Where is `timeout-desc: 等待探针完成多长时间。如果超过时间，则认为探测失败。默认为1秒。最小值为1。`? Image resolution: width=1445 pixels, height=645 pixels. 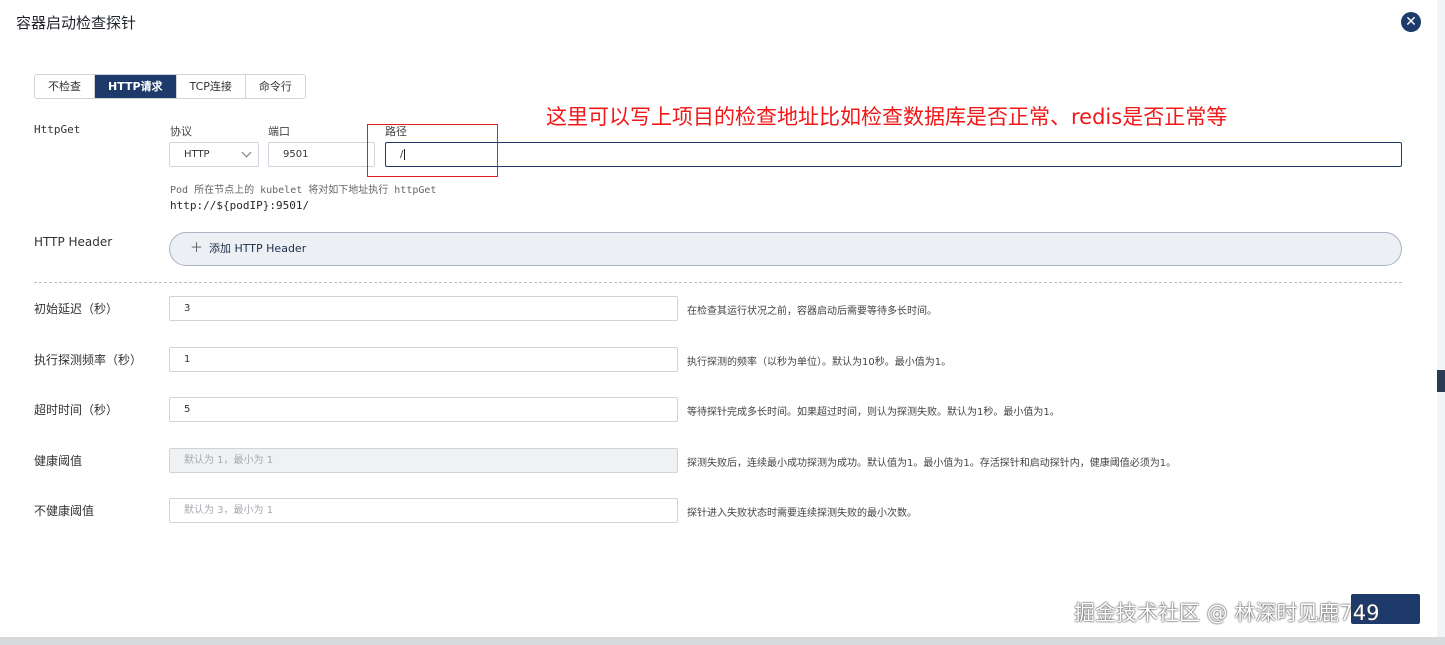 timeout-desc: 等待探针完成多长时间。如果超过时间，则认为探测失败。默认为1秒。最小值为1。 is located at coordinates (873, 412).